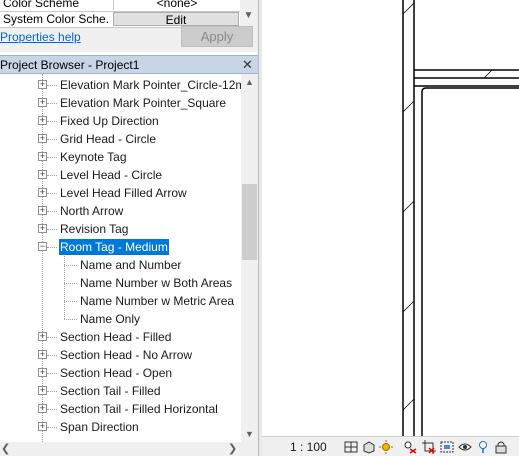  I want to click on properties-help-link: Properties help, so click(40, 37).